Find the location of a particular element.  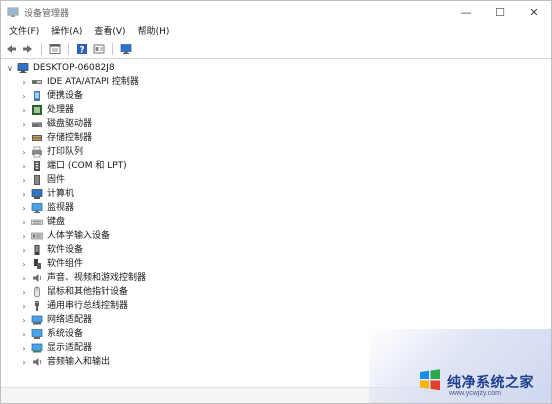

forward-arrow-icon is located at coordinates (27, 49).